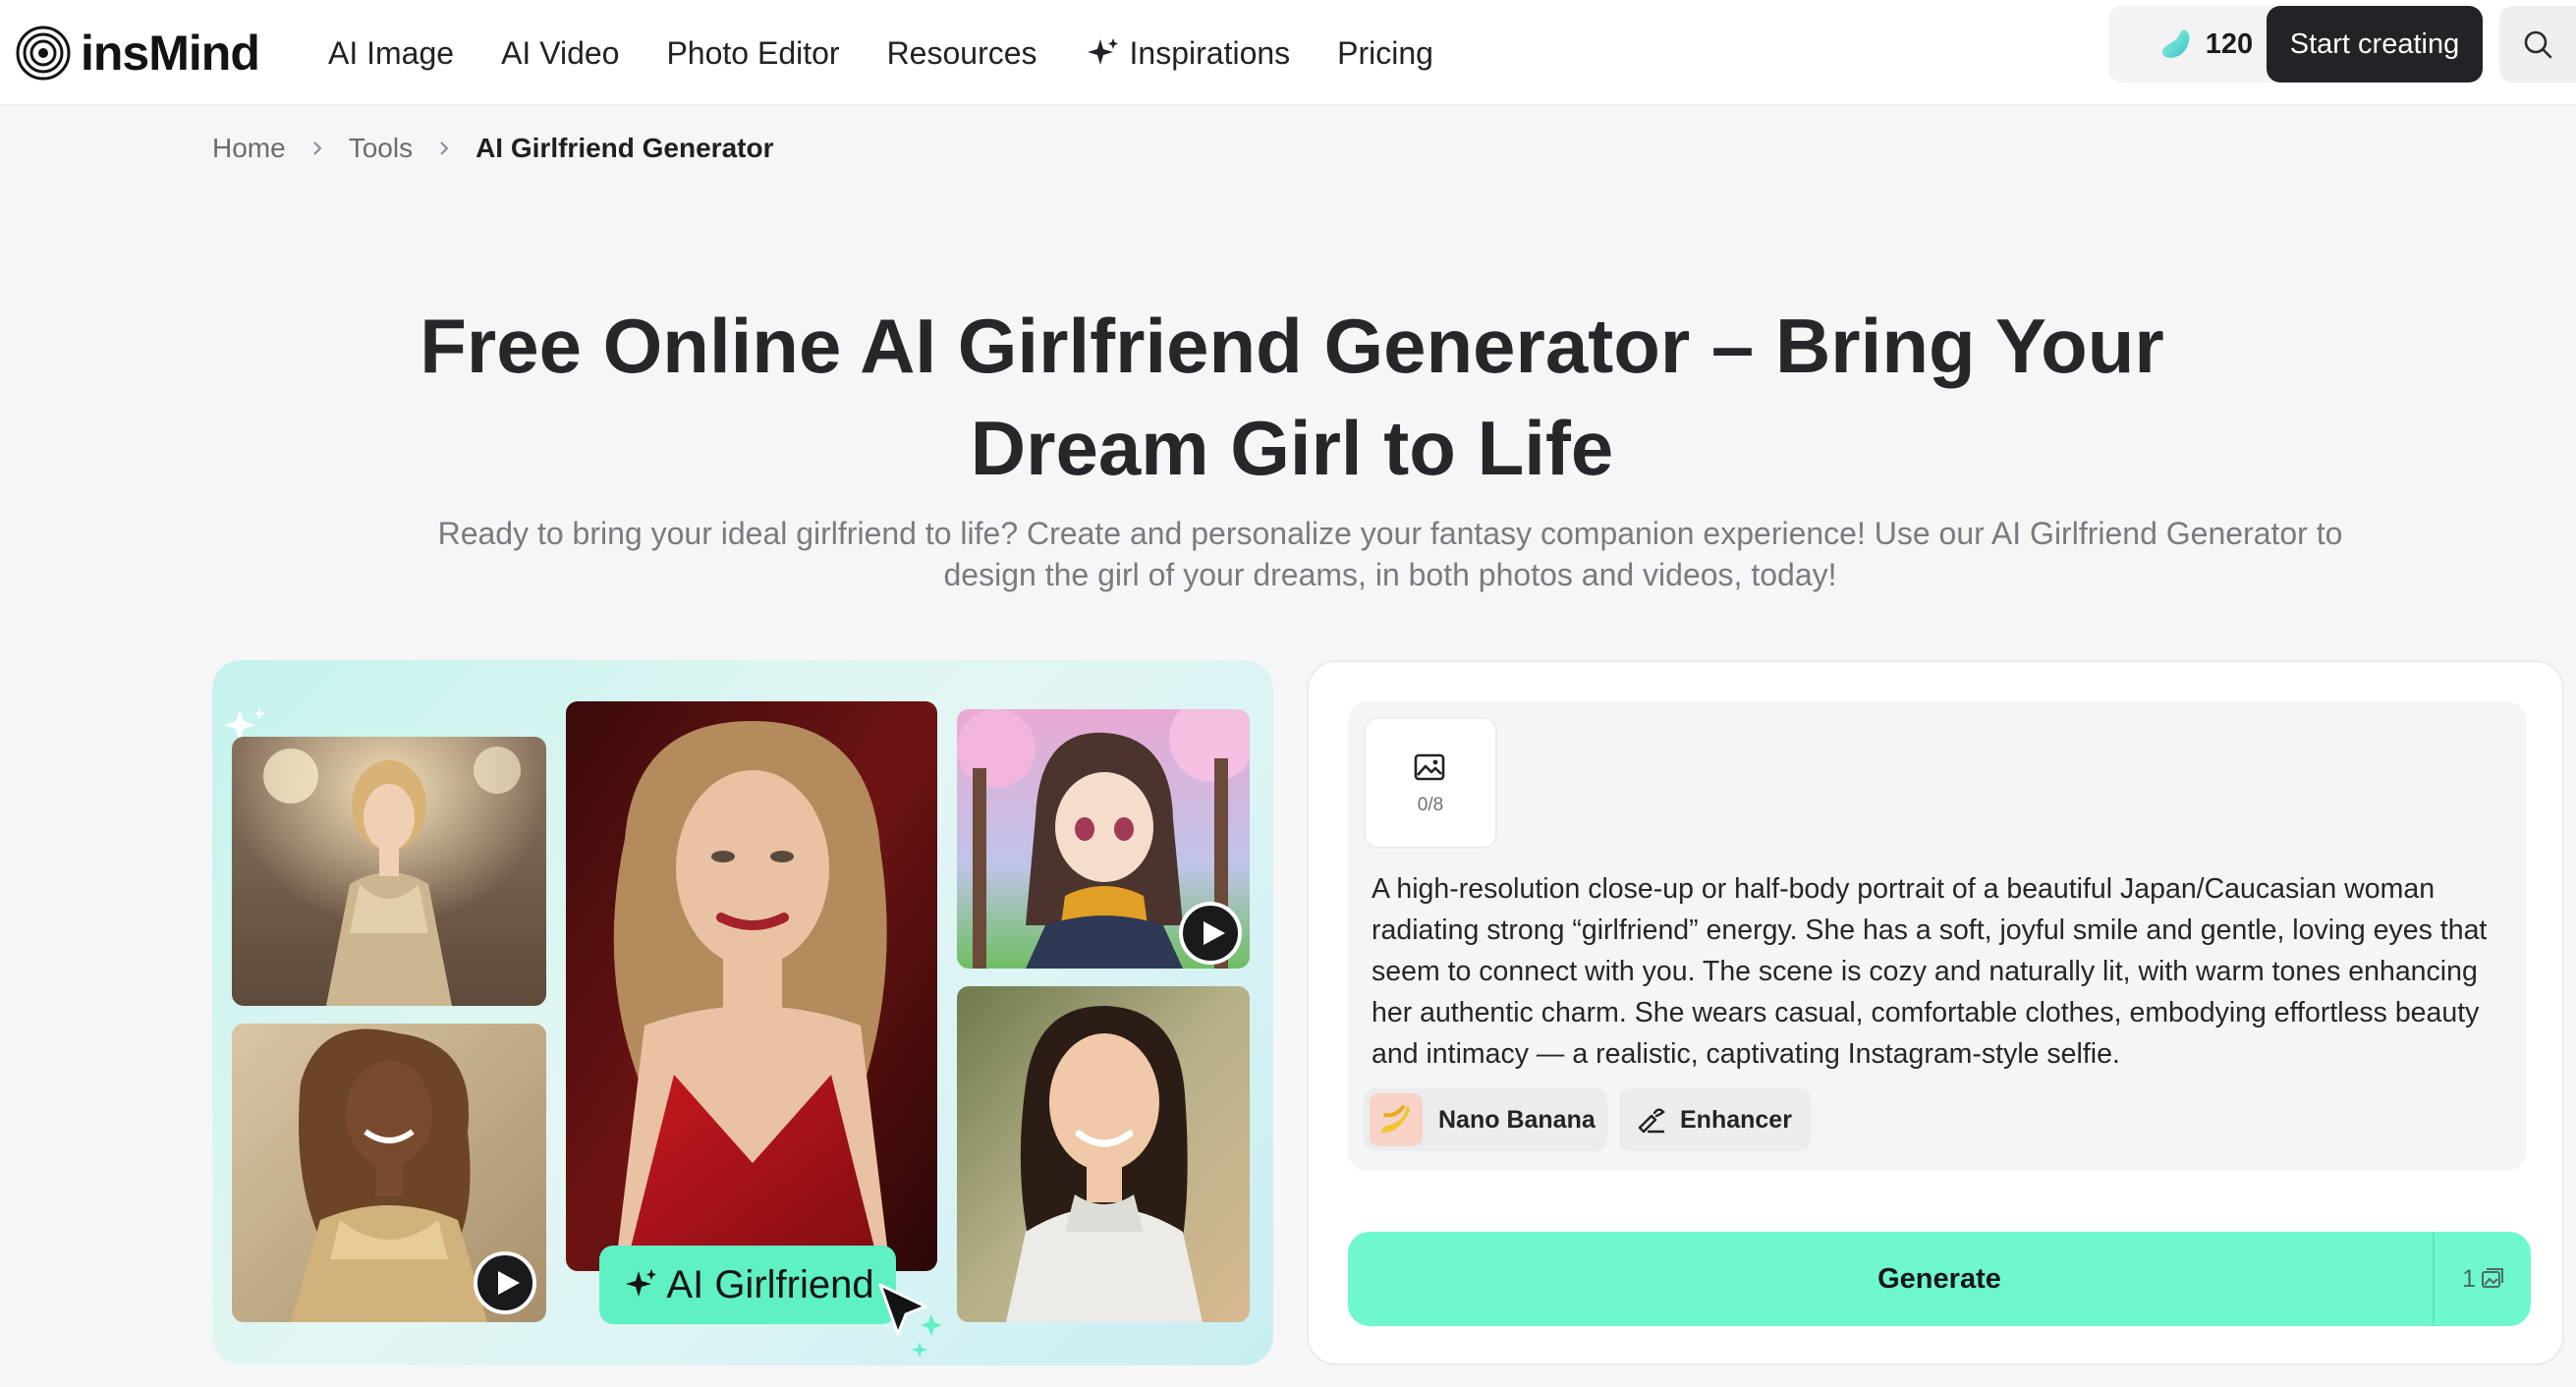 The image size is (2576, 1387). I want to click on nav-ai-video: AI Video, so click(560, 53).